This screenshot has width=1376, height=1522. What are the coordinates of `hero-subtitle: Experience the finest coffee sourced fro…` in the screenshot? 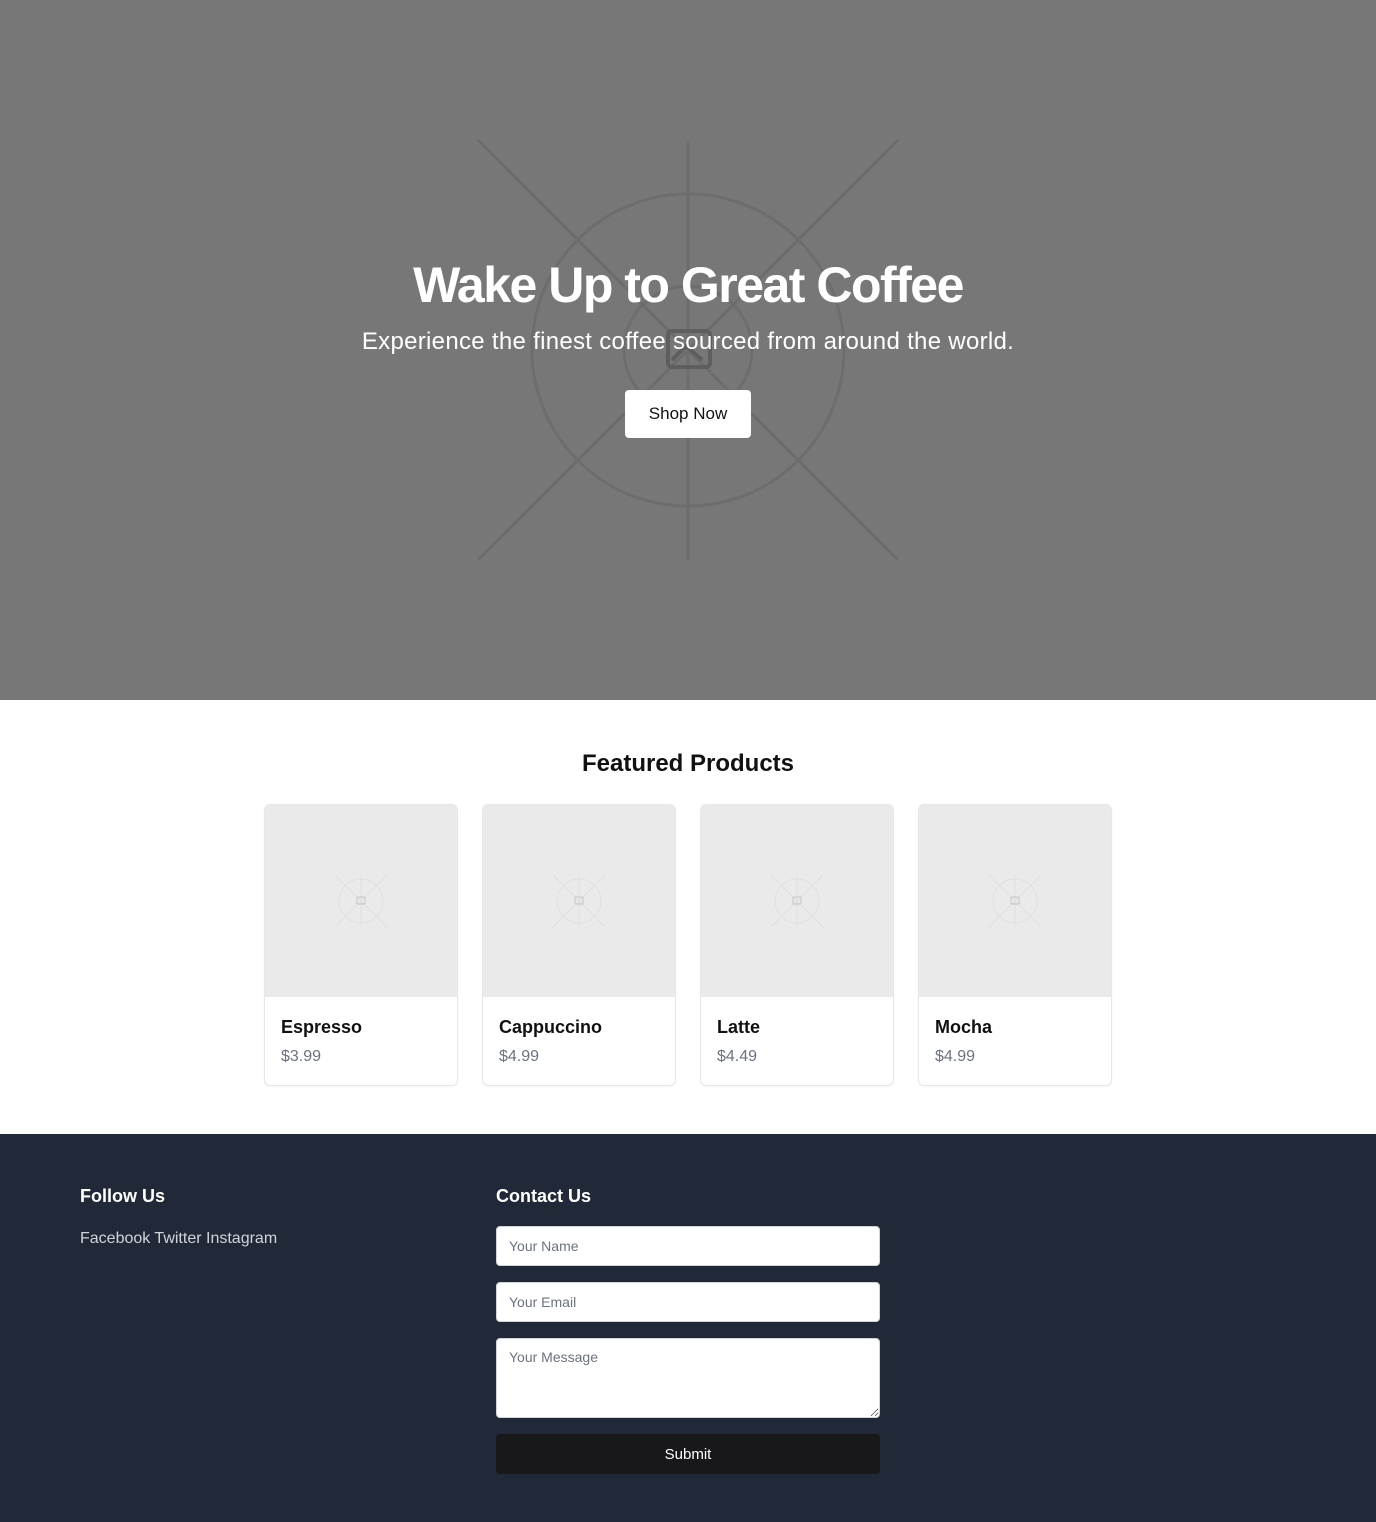 It's located at (688, 341).